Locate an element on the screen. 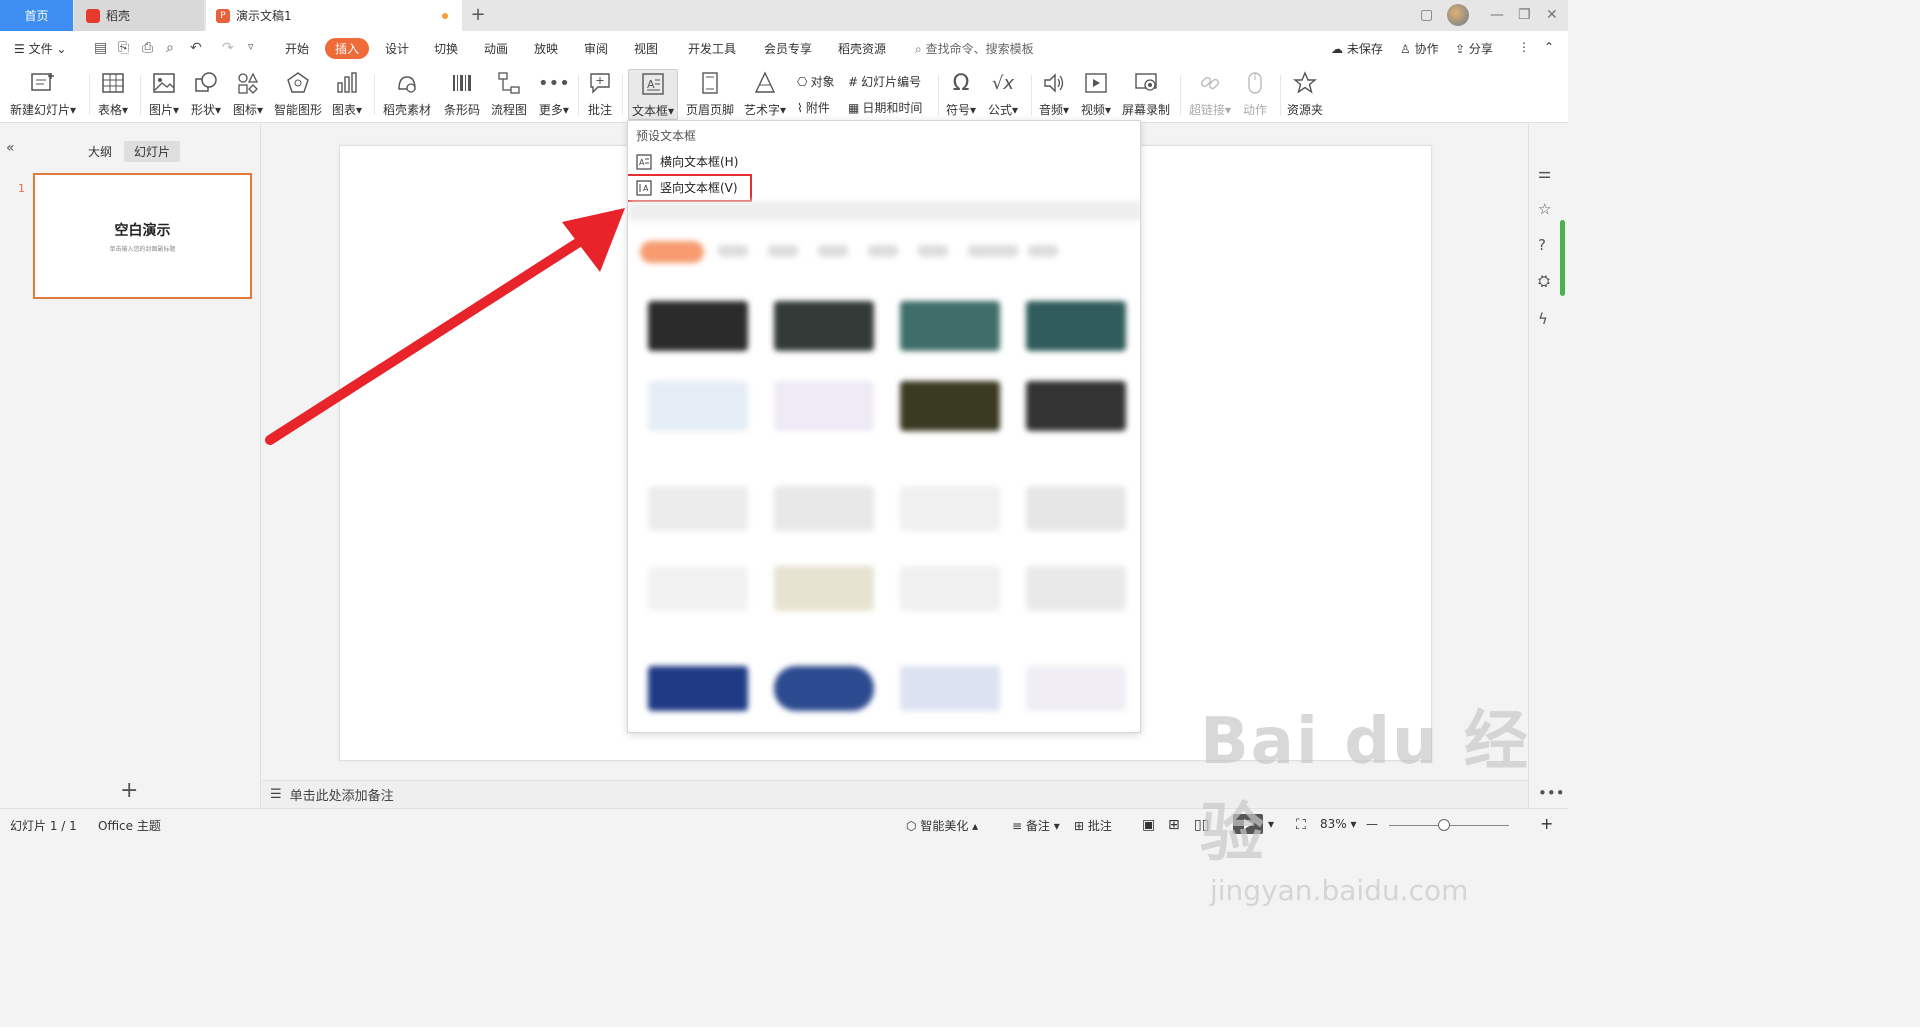  flowchart-button: 流程图 is located at coordinates (509, 93).